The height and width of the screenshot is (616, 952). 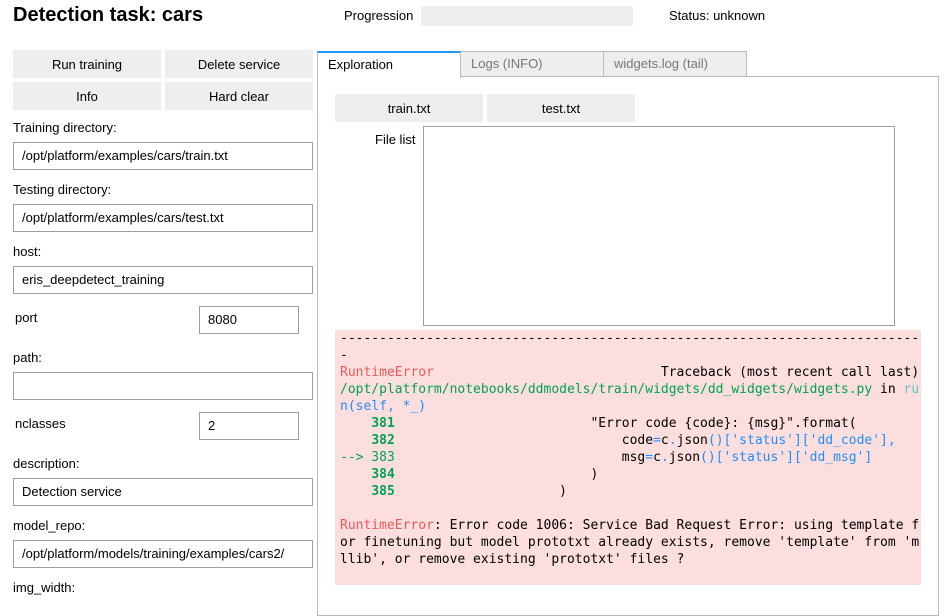 I want to click on traceback-line: 382 code=c.json()['status']['dd_code'],, so click(x=630, y=440).